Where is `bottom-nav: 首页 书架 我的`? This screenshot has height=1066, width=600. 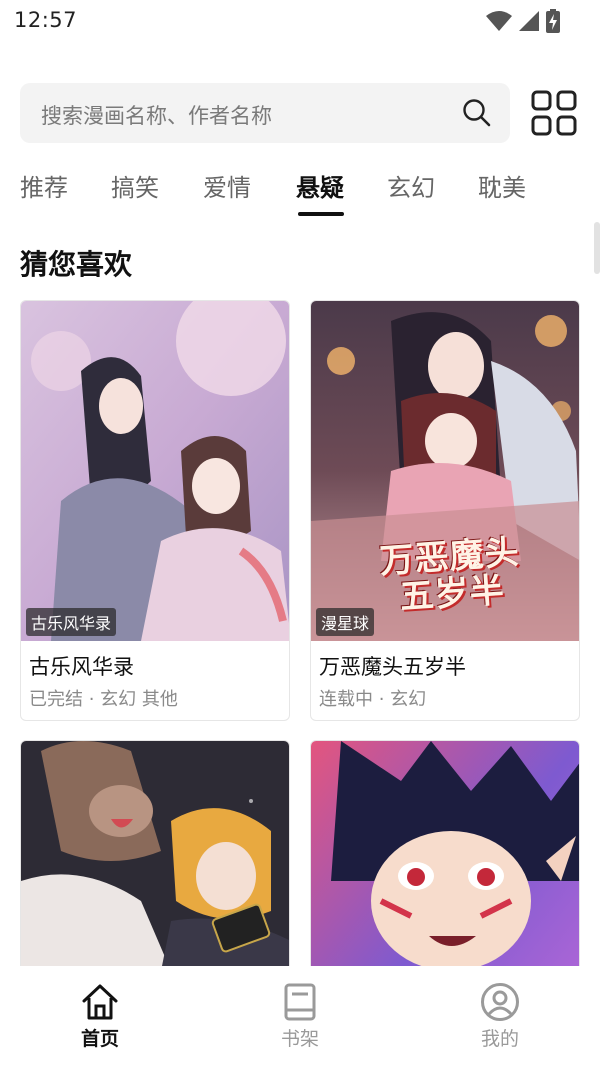
bottom-nav: 首页 书架 我的 is located at coordinates (300, 1016).